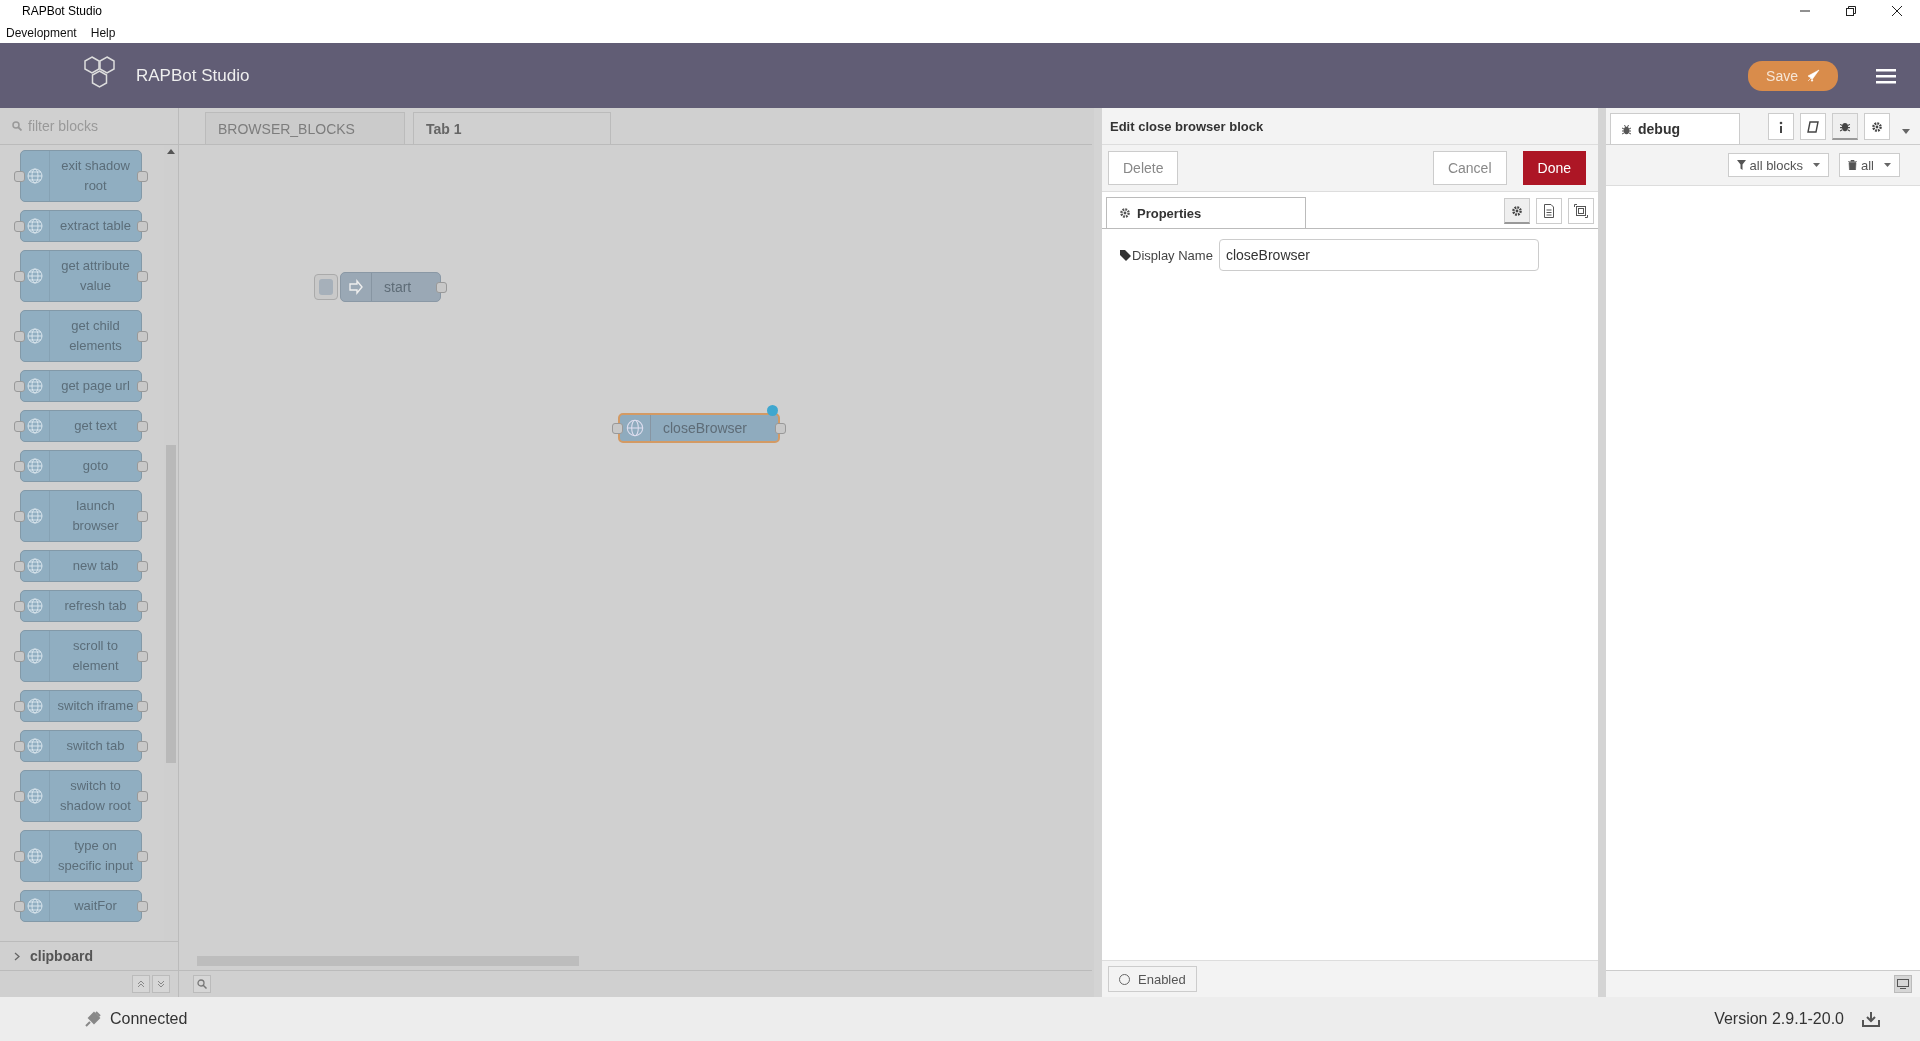  Describe the element at coordinates (17, 956) in the screenshot. I see `chevron-icon` at that location.